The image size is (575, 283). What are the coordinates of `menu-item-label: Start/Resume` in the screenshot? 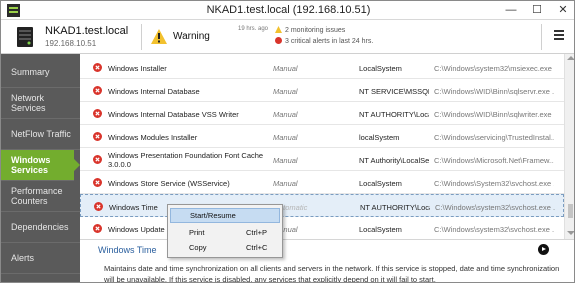 It's located at (213, 215).